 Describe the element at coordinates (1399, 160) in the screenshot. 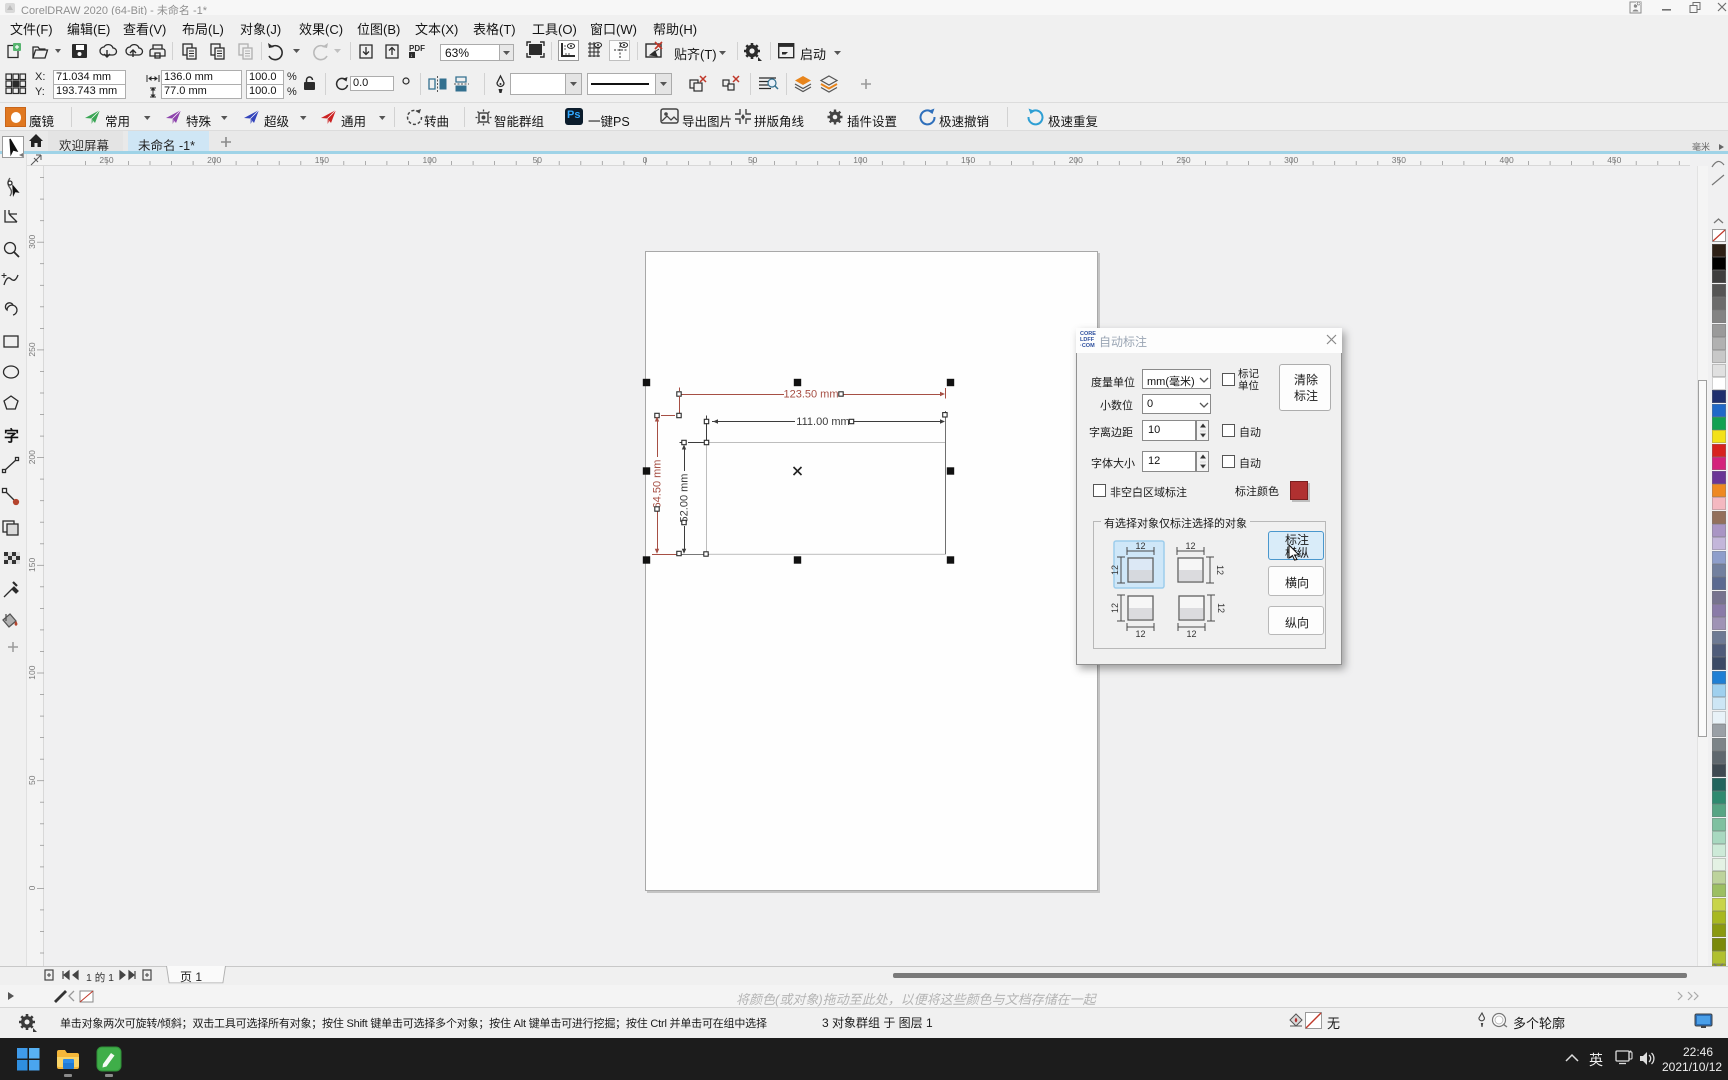

I see `svg-text: 350` at that location.